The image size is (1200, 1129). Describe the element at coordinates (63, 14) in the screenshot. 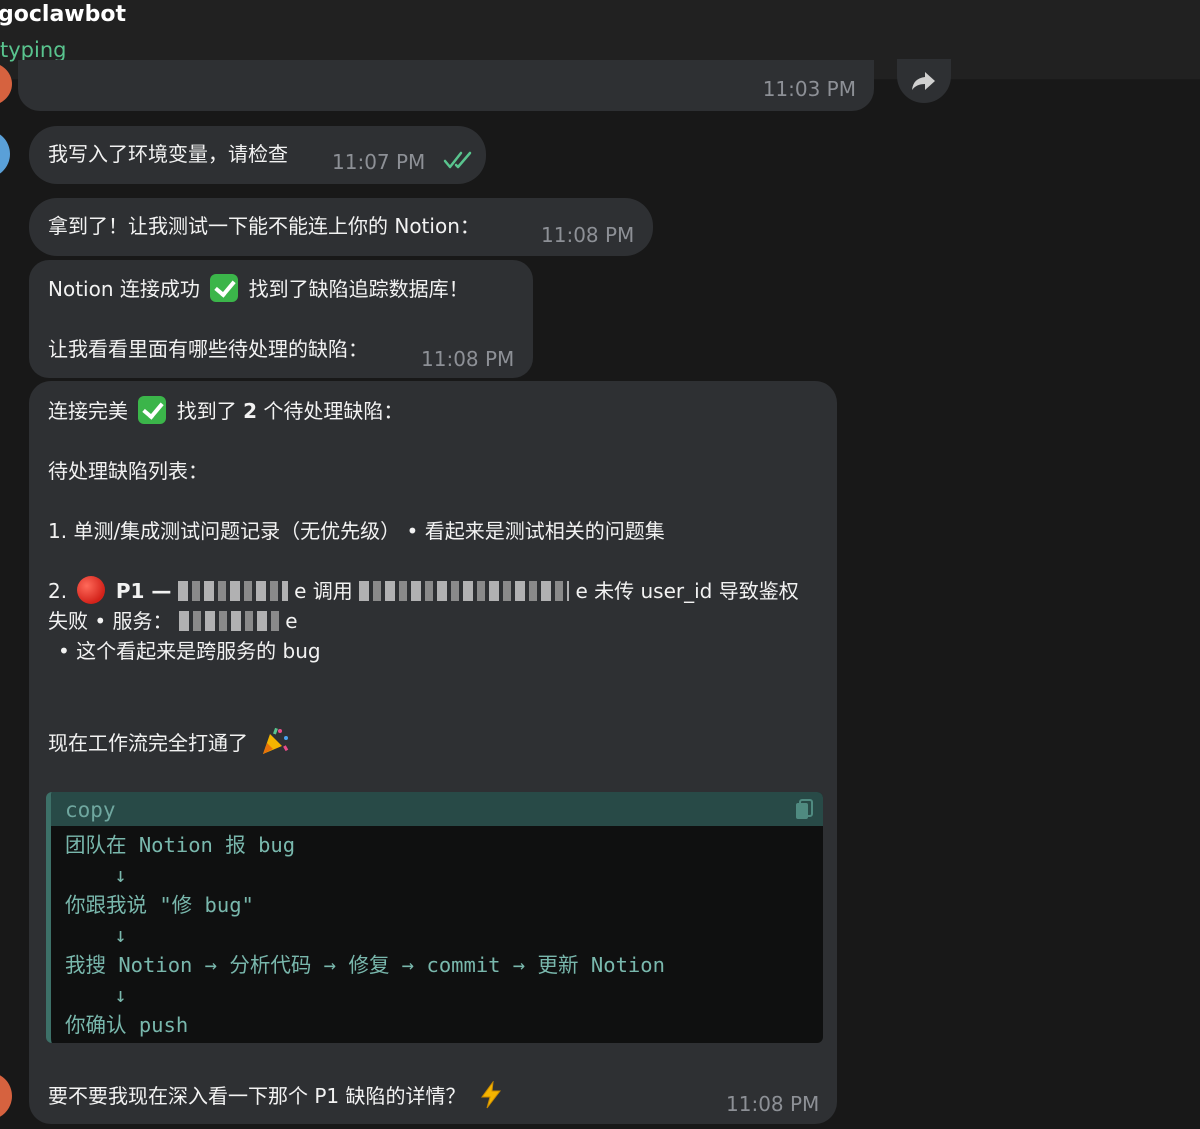

I see `chat-title: goclawbot` at that location.